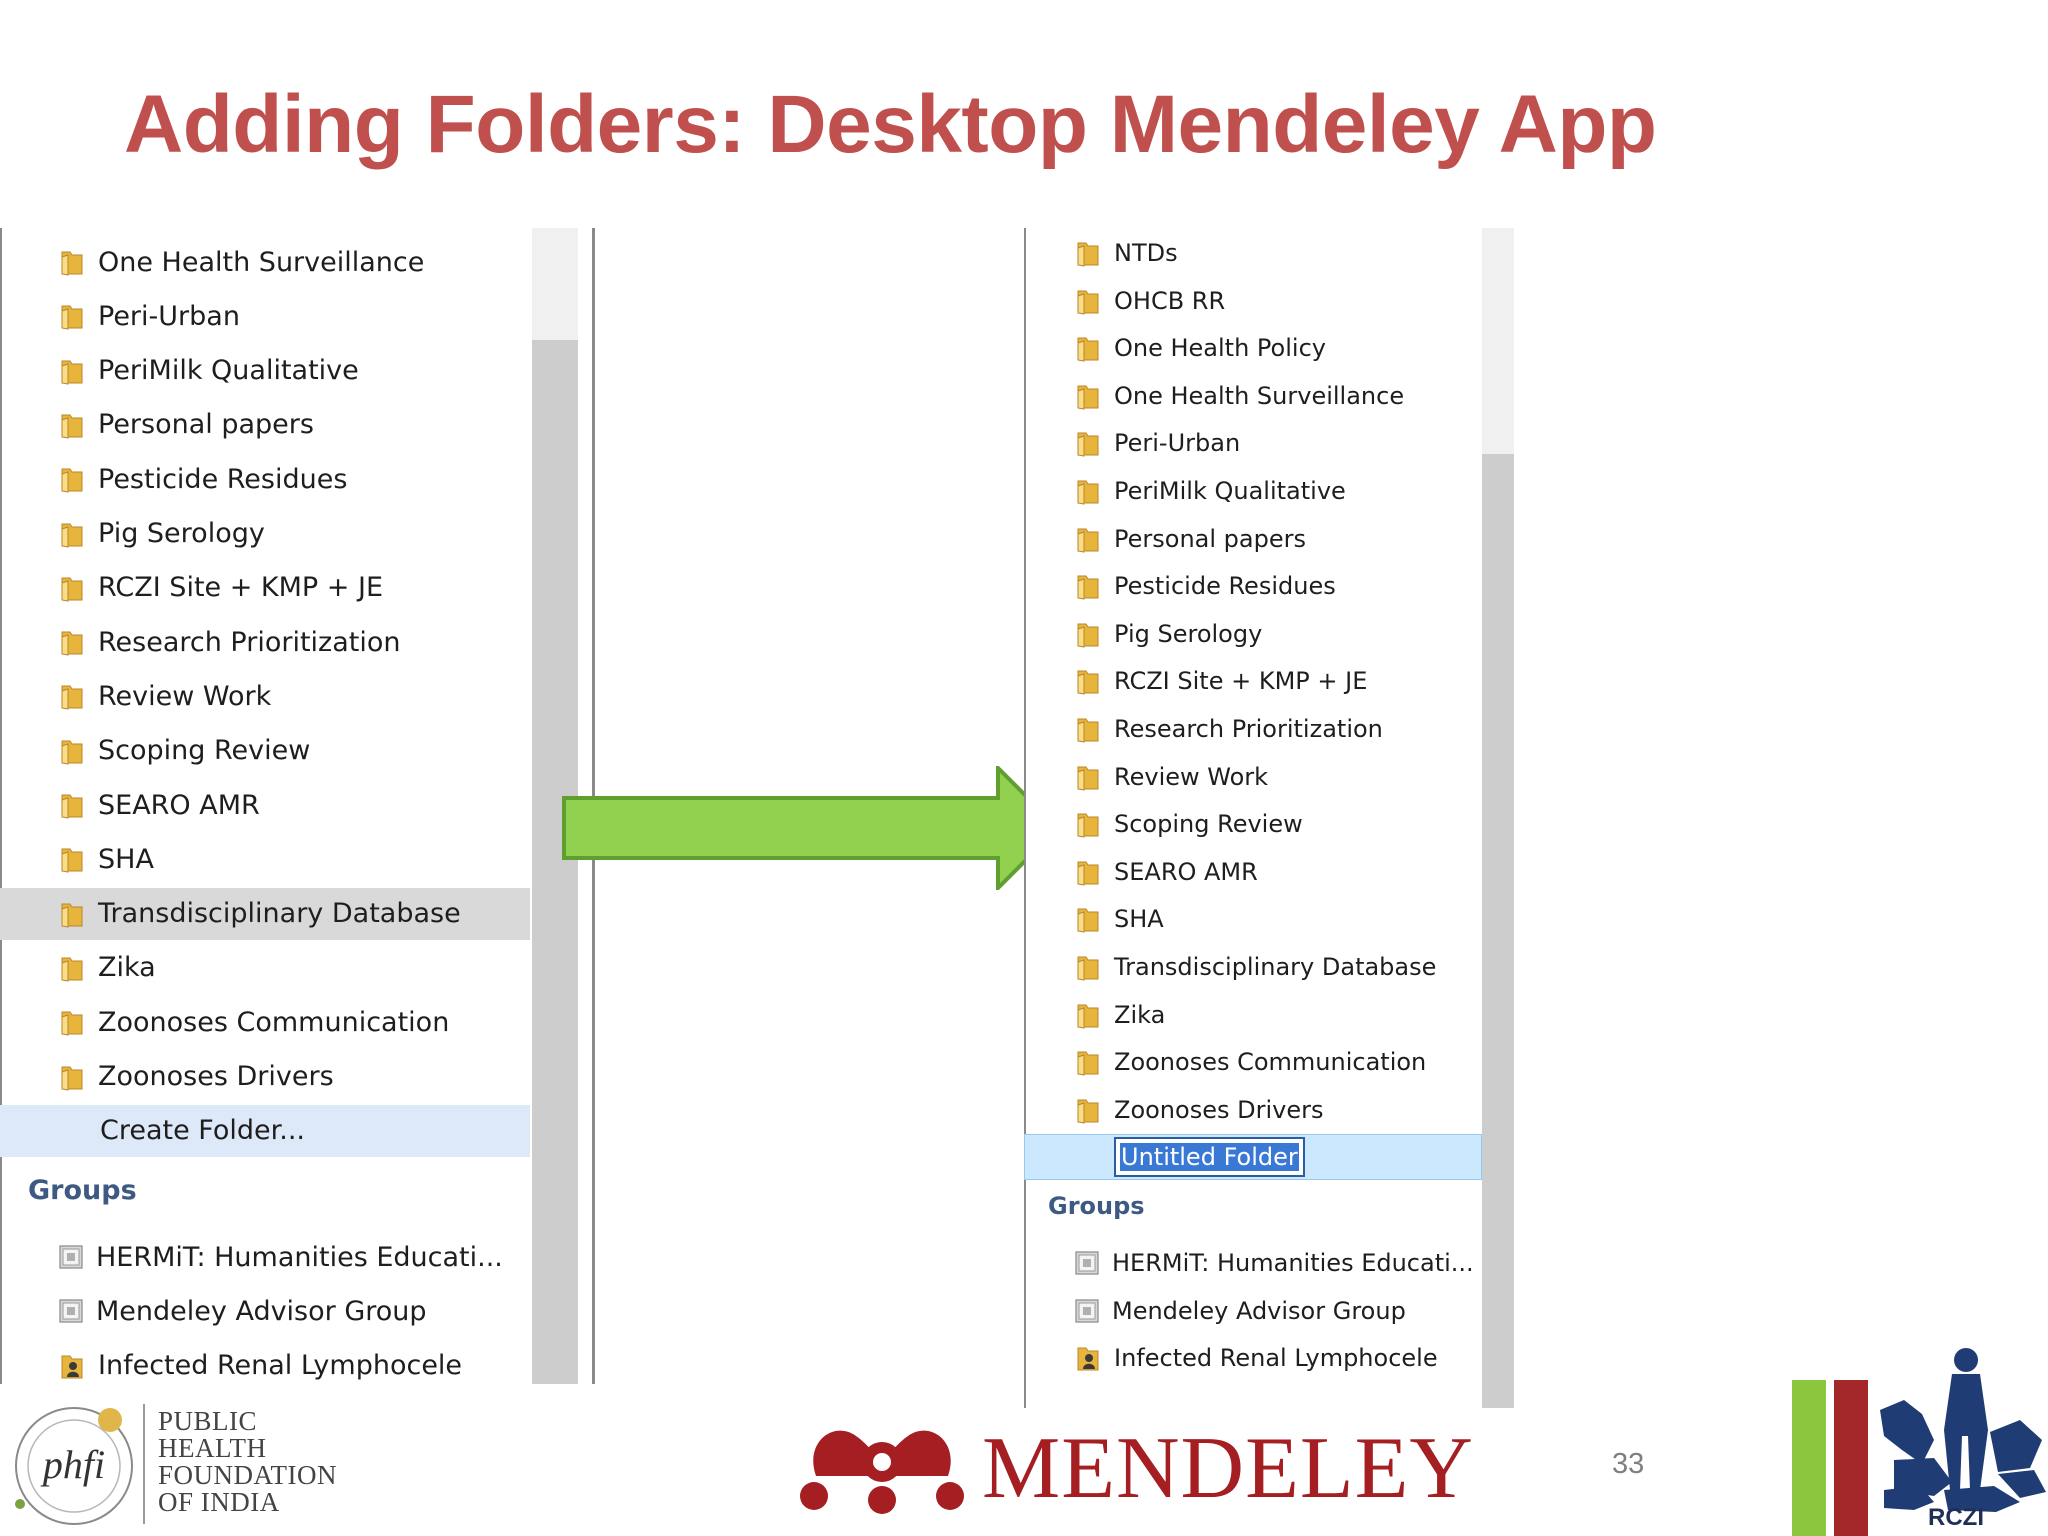 Image resolution: width=2048 pixels, height=1536 pixels. I want to click on page-number: 33, so click(1628, 1464).